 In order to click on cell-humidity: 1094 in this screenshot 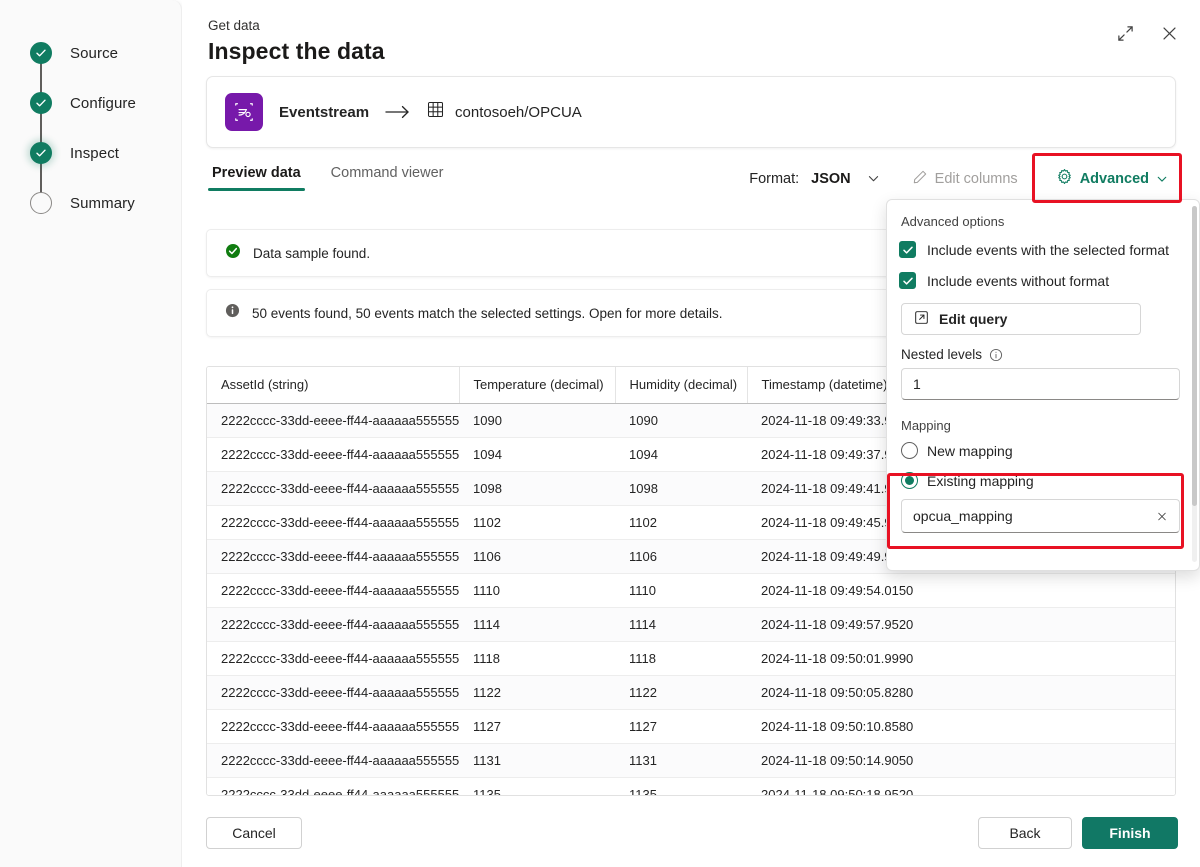, I will do `click(681, 454)`.